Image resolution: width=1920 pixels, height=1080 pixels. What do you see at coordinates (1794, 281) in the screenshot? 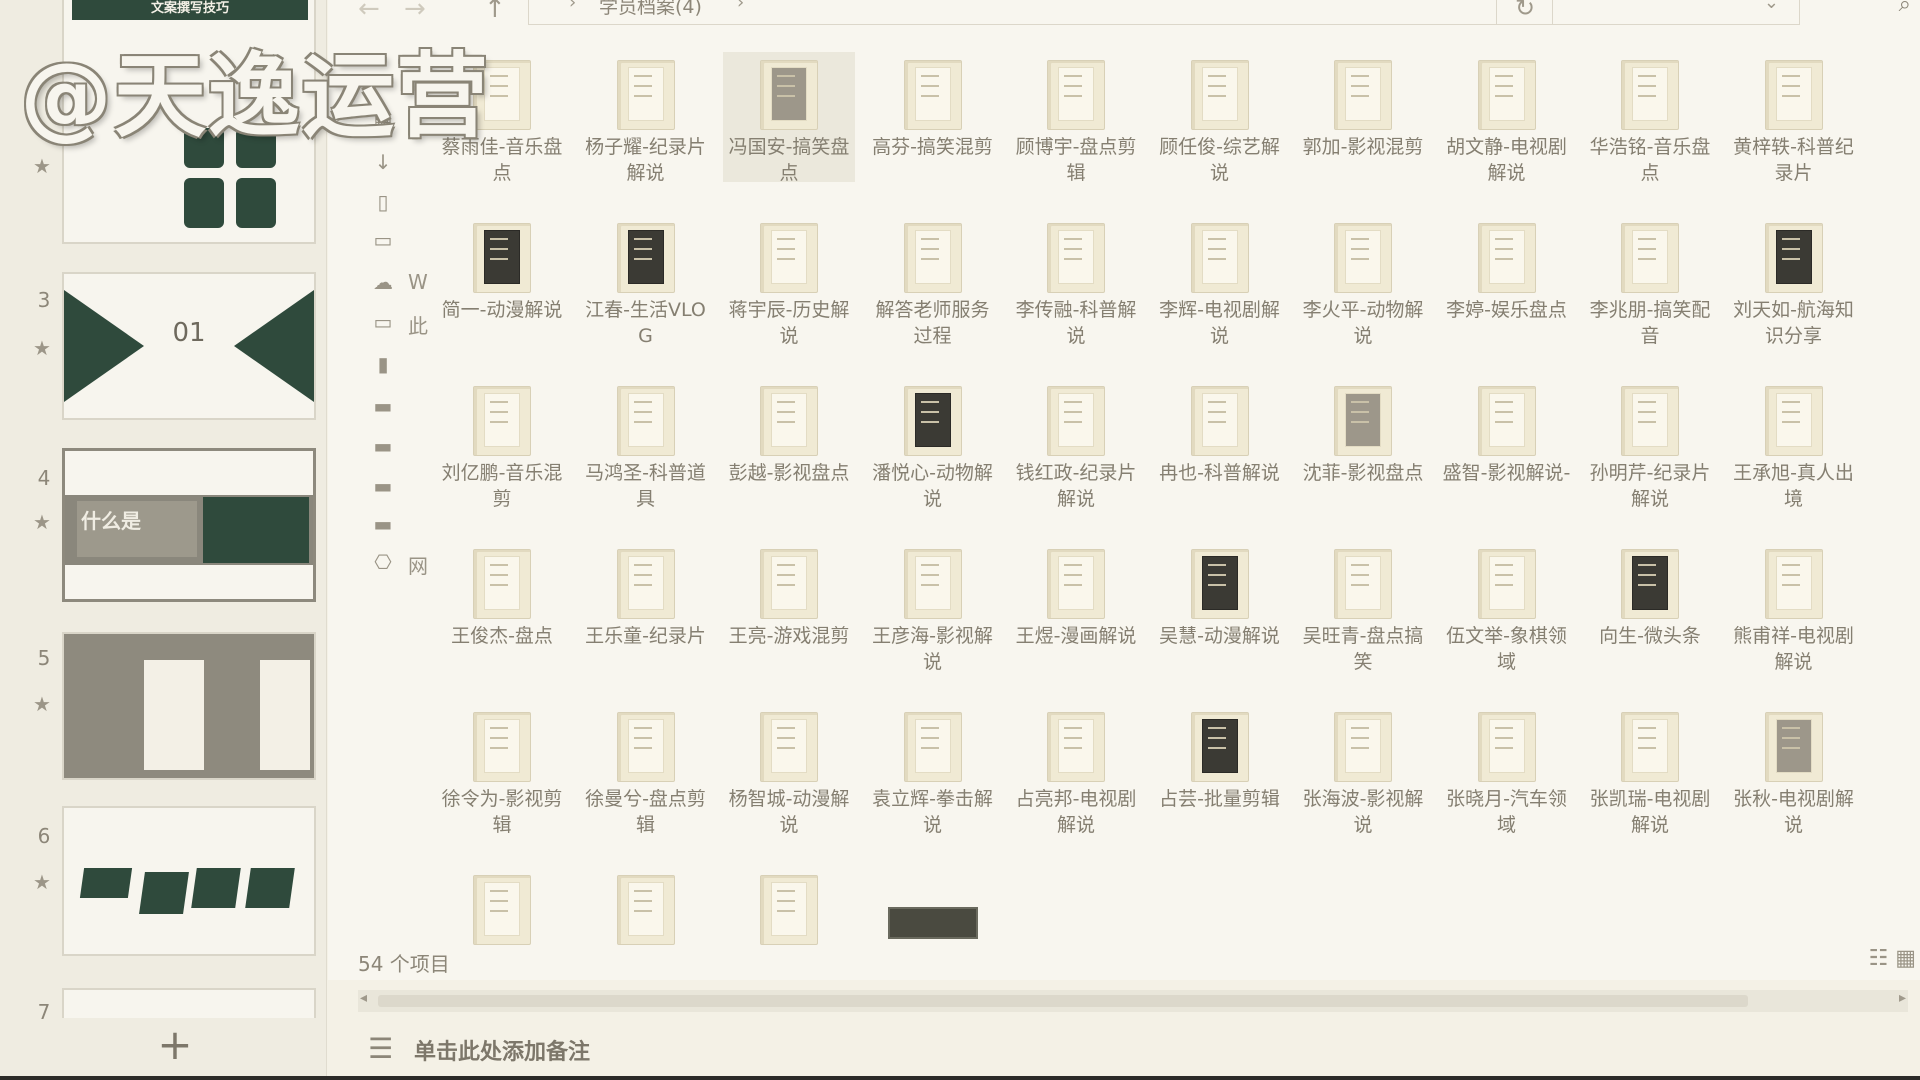
I see `folder-item: 刘天如-航海知识分享` at bounding box center [1794, 281].